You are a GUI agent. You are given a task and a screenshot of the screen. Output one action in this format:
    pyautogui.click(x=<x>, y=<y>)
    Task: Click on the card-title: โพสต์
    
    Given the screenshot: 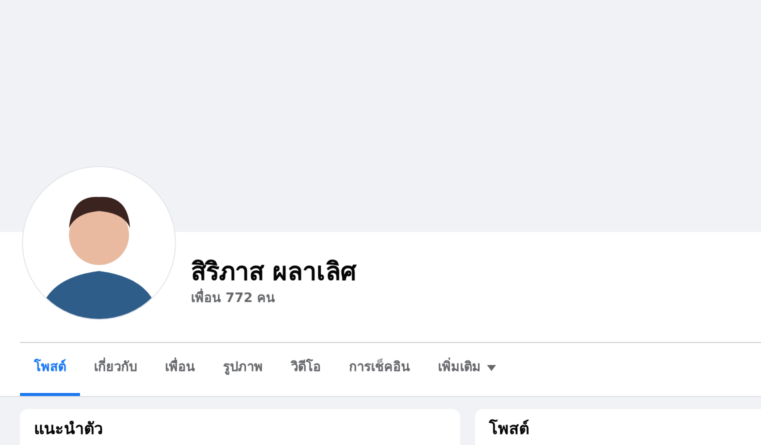 What is the action you would take?
    pyautogui.click(x=509, y=428)
    